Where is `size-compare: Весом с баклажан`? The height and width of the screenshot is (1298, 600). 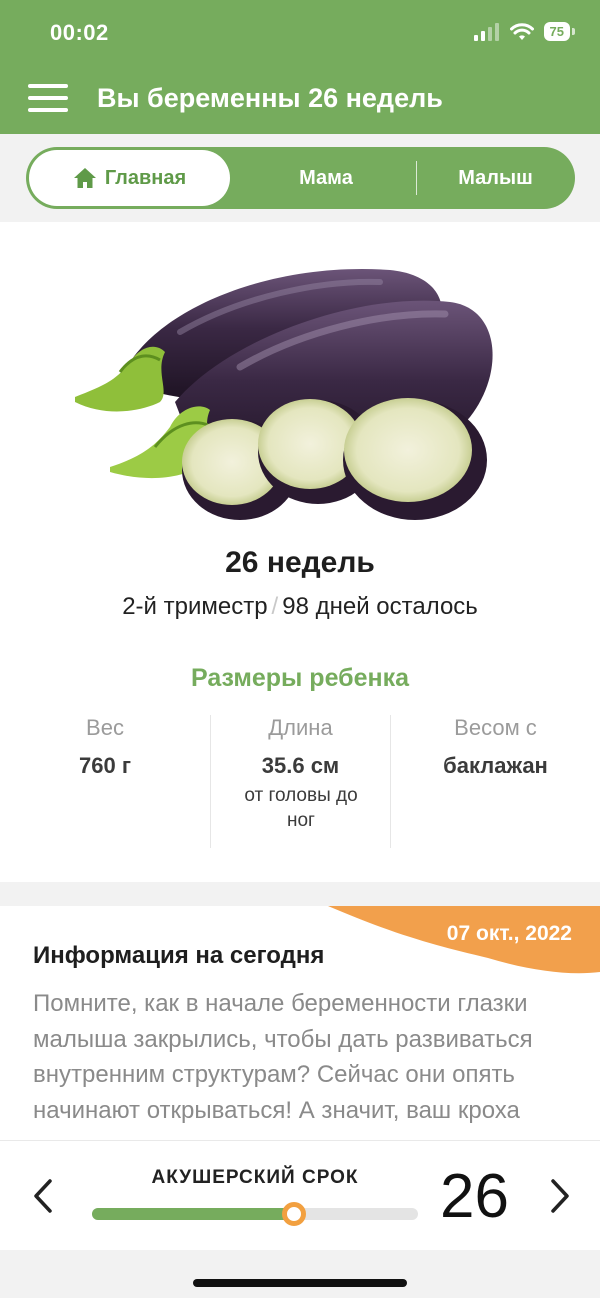
size-compare: Весом с баклажан is located at coordinates (495, 747).